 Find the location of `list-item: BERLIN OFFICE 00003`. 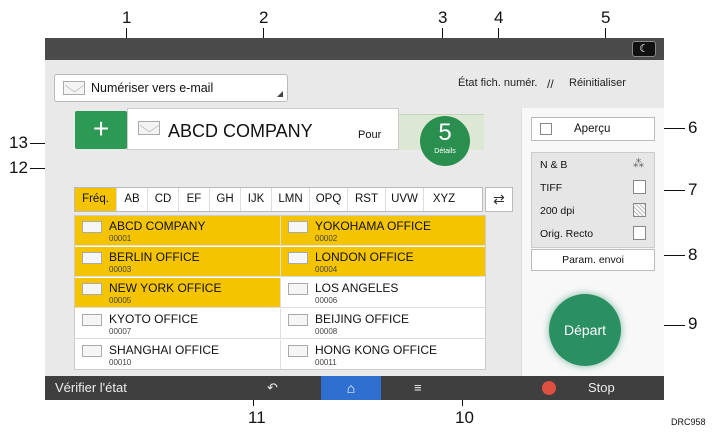

list-item: BERLIN OFFICE 00003 is located at coordinates (178, 262).